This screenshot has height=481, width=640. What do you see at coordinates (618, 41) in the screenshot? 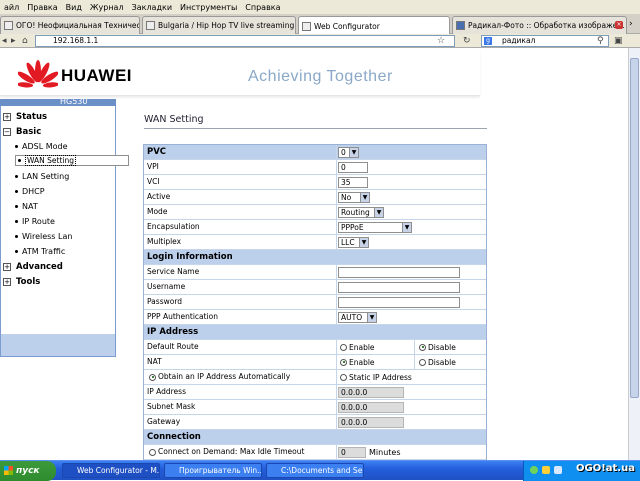
I see `extension-icon: ▣` at bounding box center [618, 41].